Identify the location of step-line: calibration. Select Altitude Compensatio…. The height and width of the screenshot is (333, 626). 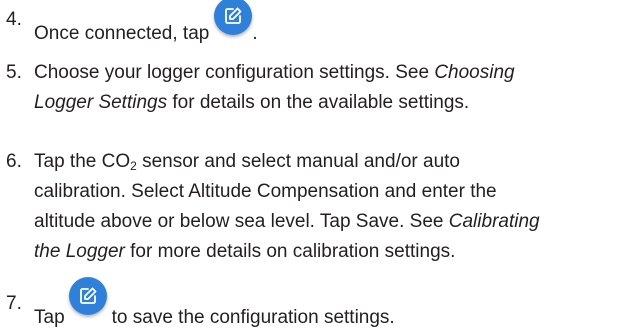
(287, 192).